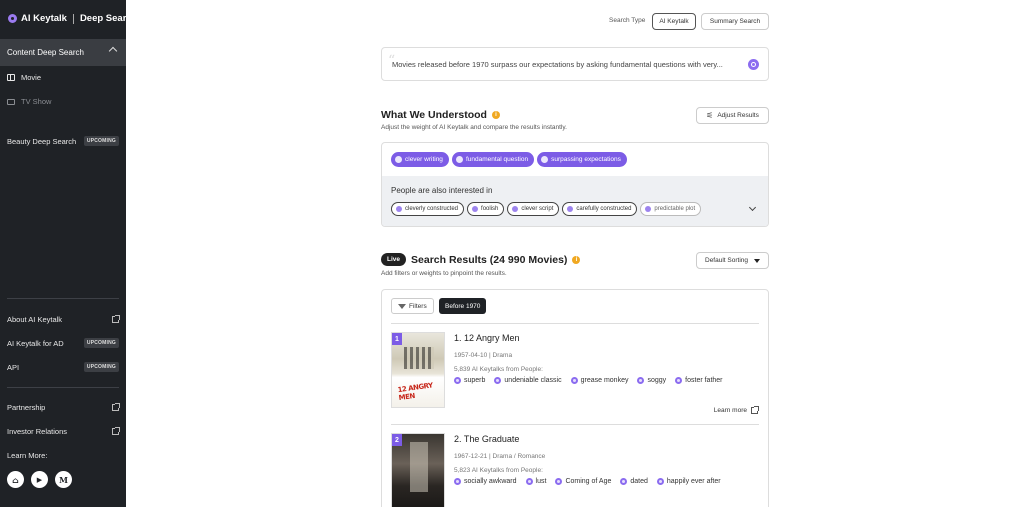  I want to click on movie-poster: 2, so click(418, 470).